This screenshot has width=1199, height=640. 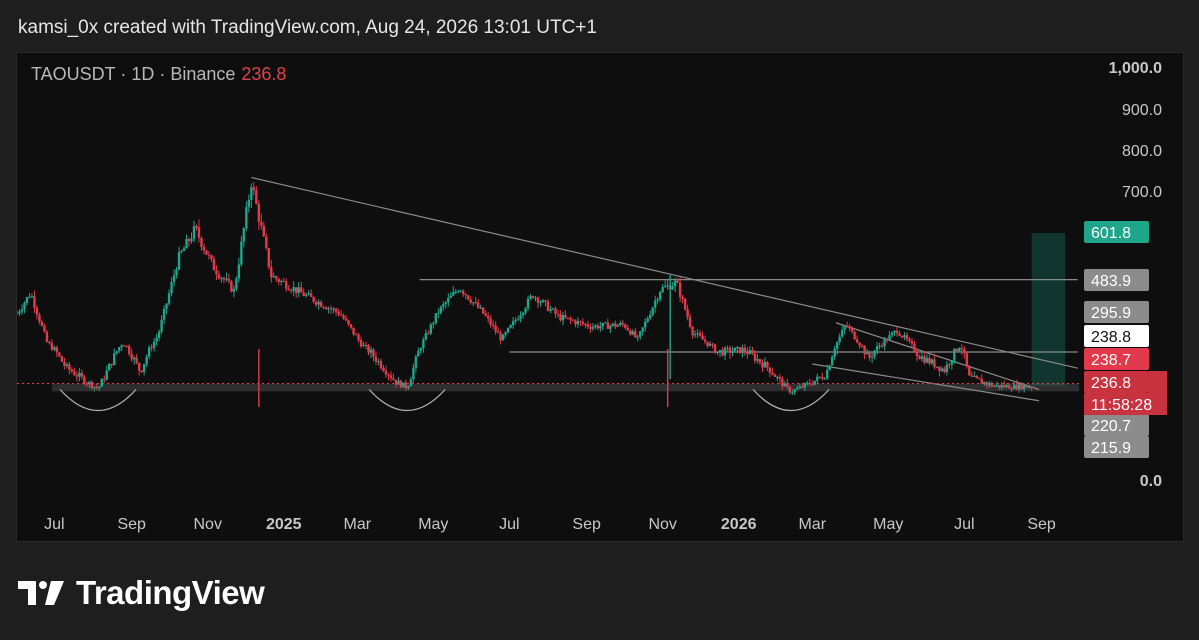 What do you see at coordinates (964, 524) in the screenshot?
I see `x-tick-label: Jul` at bounding box center [964, 524].